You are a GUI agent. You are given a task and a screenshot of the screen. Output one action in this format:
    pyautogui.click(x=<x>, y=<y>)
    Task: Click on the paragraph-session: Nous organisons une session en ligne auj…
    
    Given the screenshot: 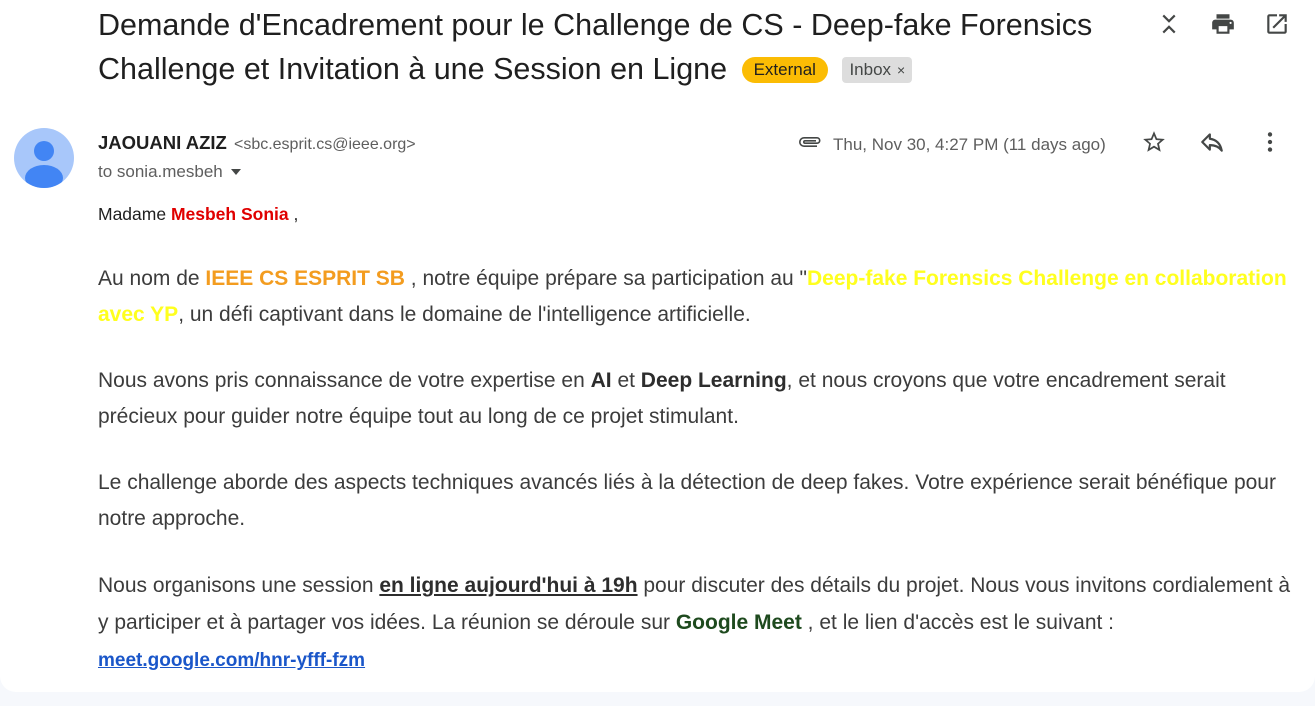 What is the action you would take?
    pyautogui.click(x=698, y=623)
    